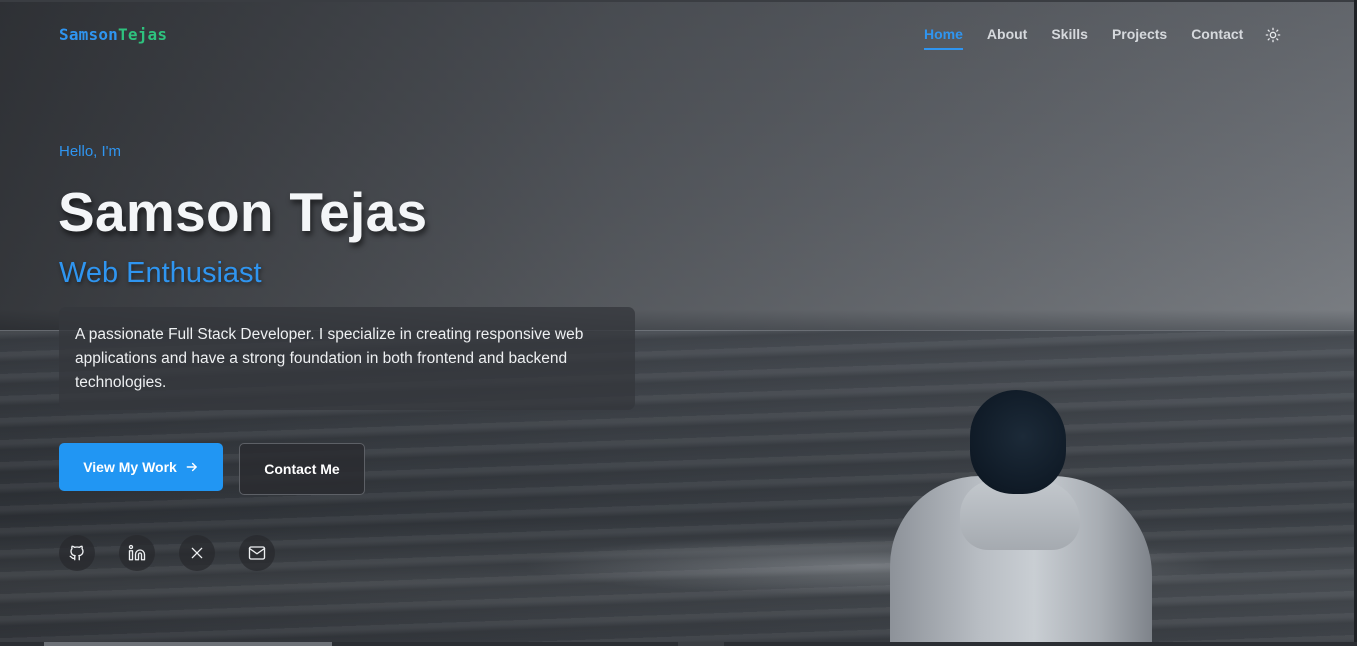 This screenshot has height=646, width=1357. What do you see at coordinates (143, 34) in the screenshot?
I see `brand-last: Tejas` at bounding box center [143, 34].